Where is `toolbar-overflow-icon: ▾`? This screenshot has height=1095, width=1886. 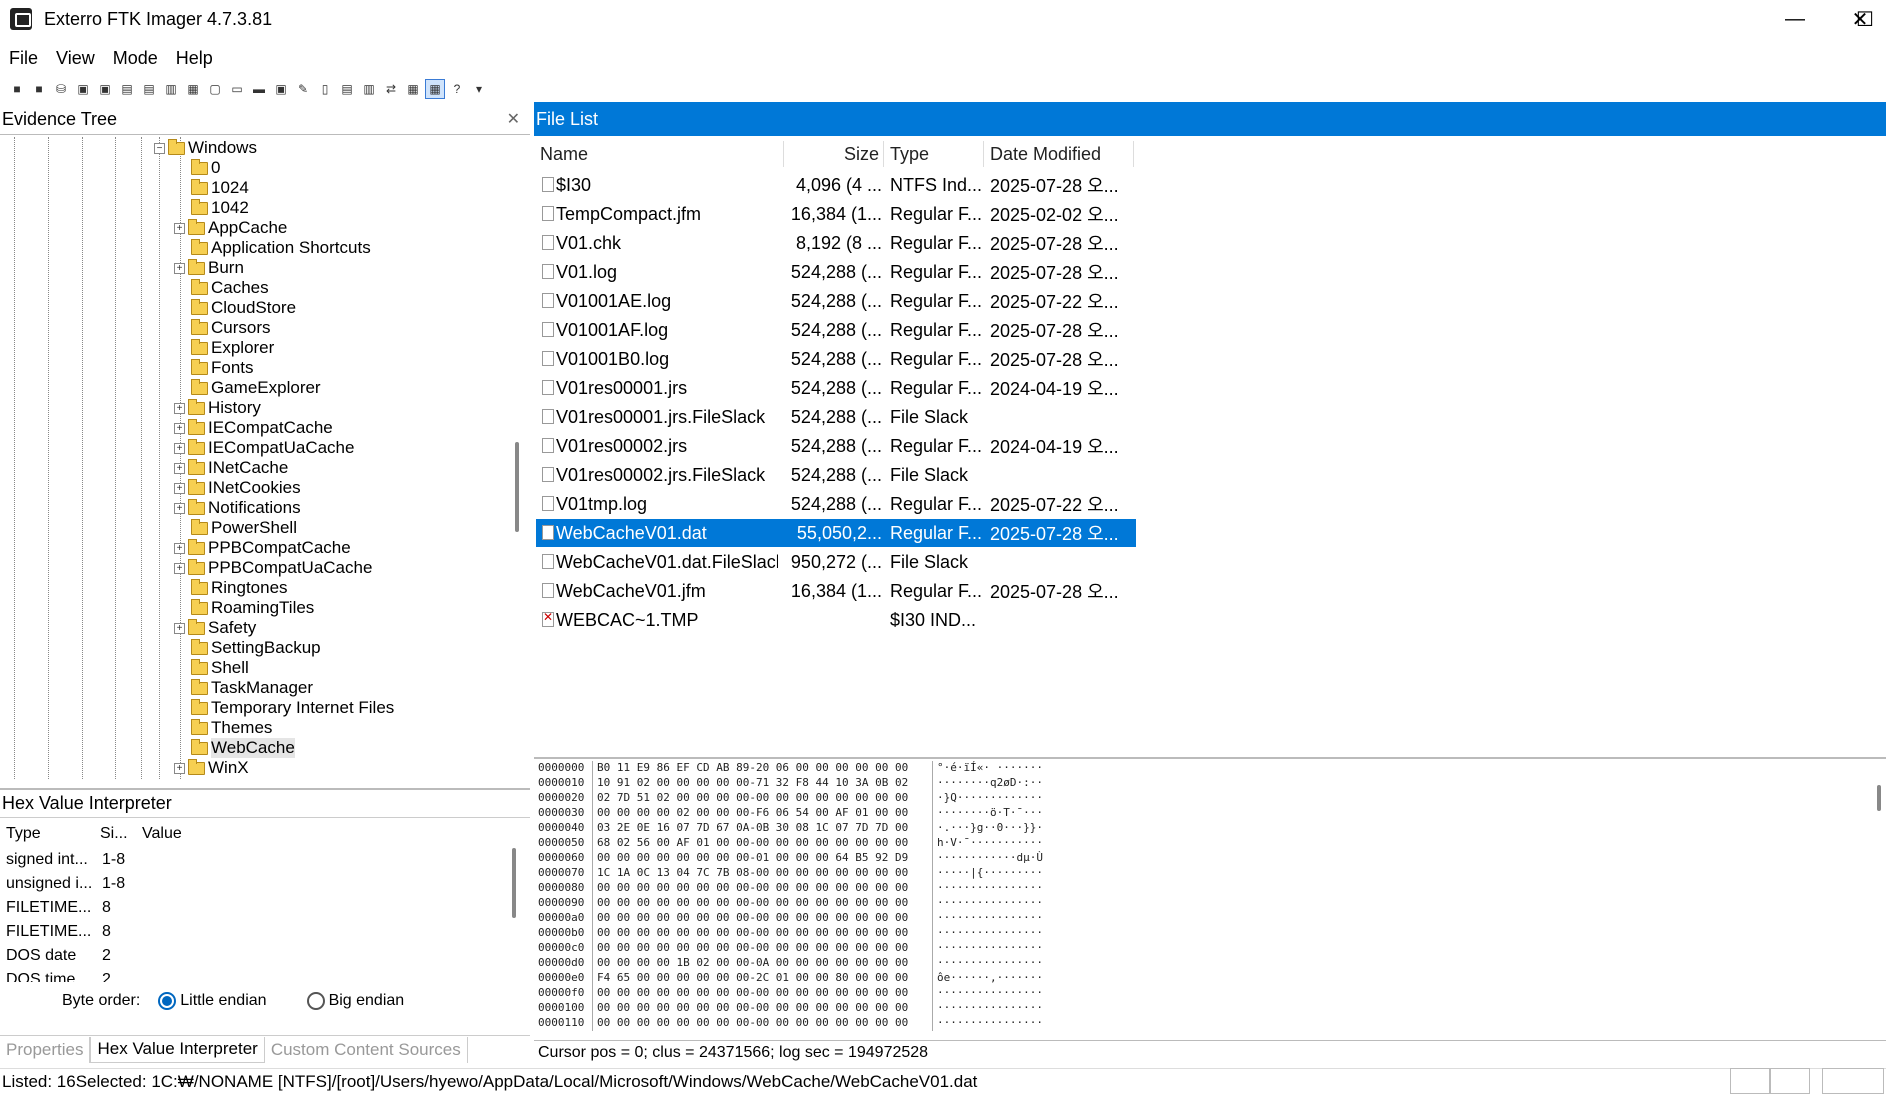
toolbar-overflow-icon: ▾ is located at coordinates (479, 89).